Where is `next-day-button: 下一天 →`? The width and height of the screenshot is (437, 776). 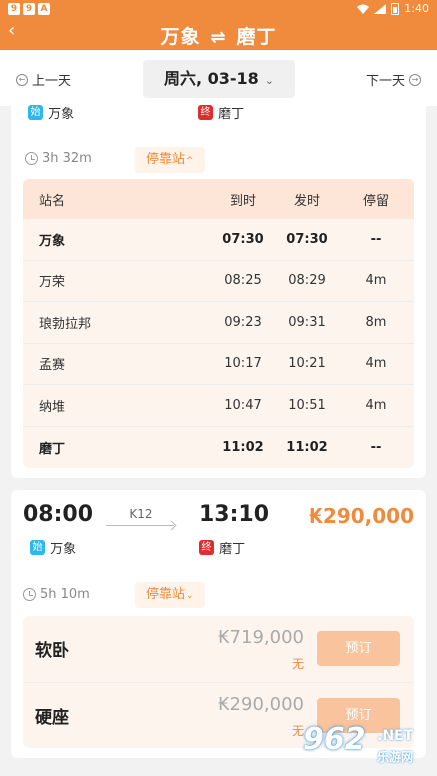
next-day-button: 下一天 → is located at coordinates (393, 79).